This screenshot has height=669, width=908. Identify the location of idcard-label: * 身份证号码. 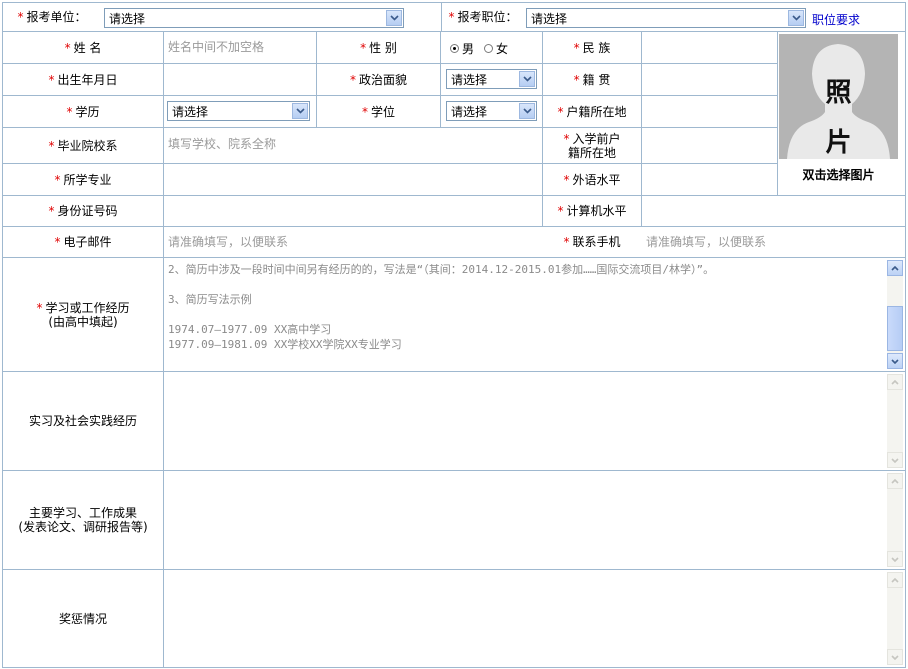
(83, 211).